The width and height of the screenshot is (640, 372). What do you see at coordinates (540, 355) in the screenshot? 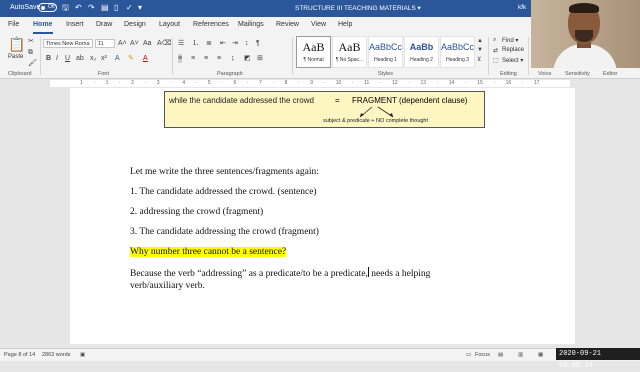
I see `web-layout-icon: ▦` at bounding box center [540, 355].